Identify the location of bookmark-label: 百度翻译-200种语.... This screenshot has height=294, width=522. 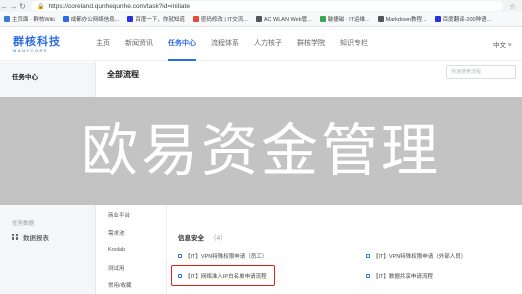
(467, 20).